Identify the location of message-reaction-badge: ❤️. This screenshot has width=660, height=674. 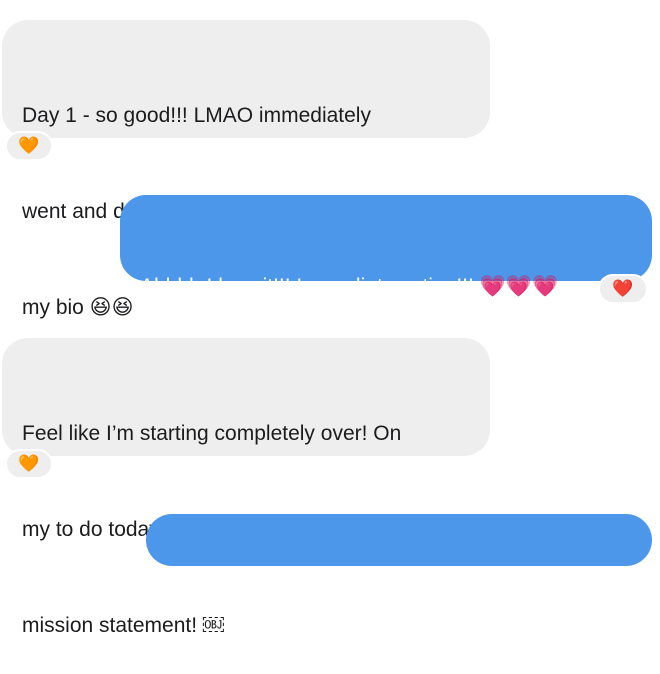
(623, 289).